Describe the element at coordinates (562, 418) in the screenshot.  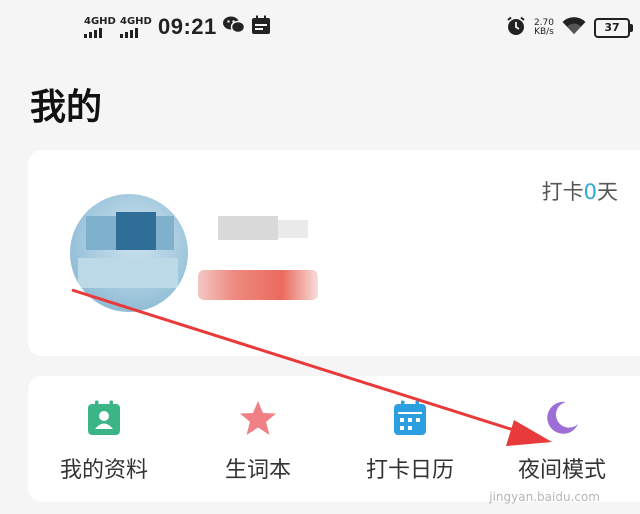
I see `moon-icon` at that location.